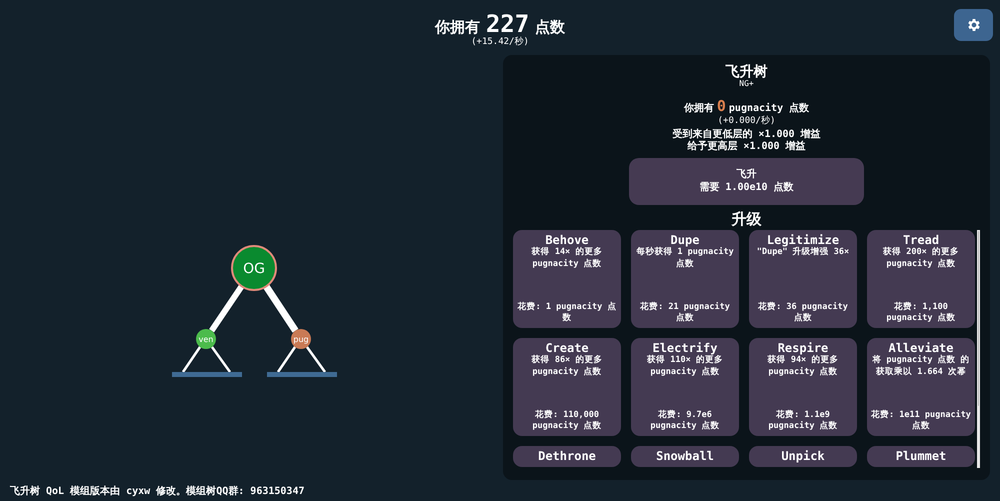  Describe the element at coordinates (500, 24) in the screenshot. I see `points-display: 你拥有 227 点数` at that location.